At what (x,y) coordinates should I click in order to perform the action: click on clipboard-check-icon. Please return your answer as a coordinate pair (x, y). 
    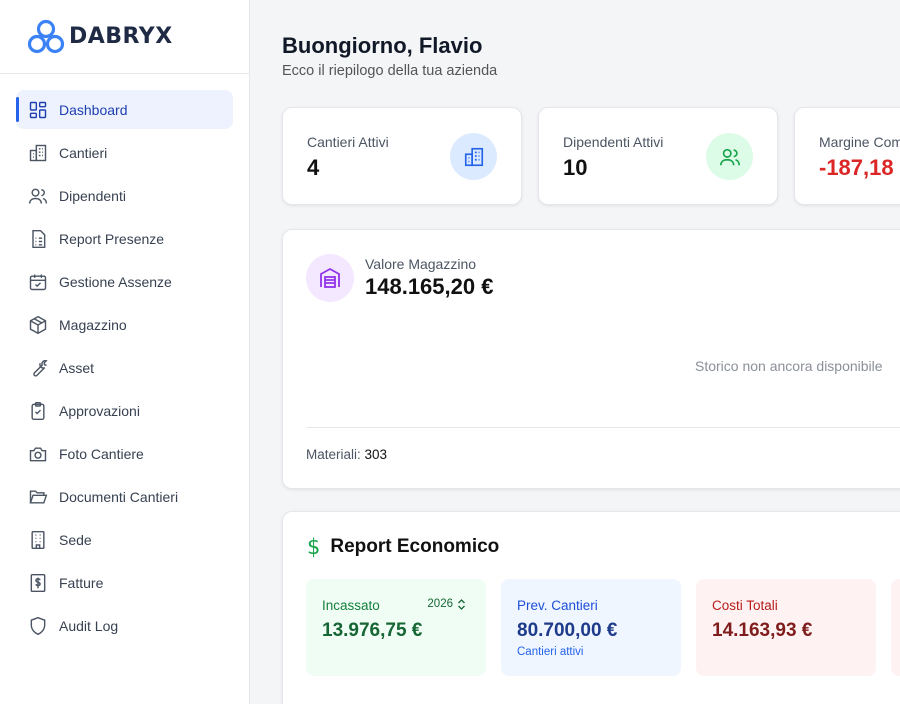
    Looking at the image, I should click on (38, 411).